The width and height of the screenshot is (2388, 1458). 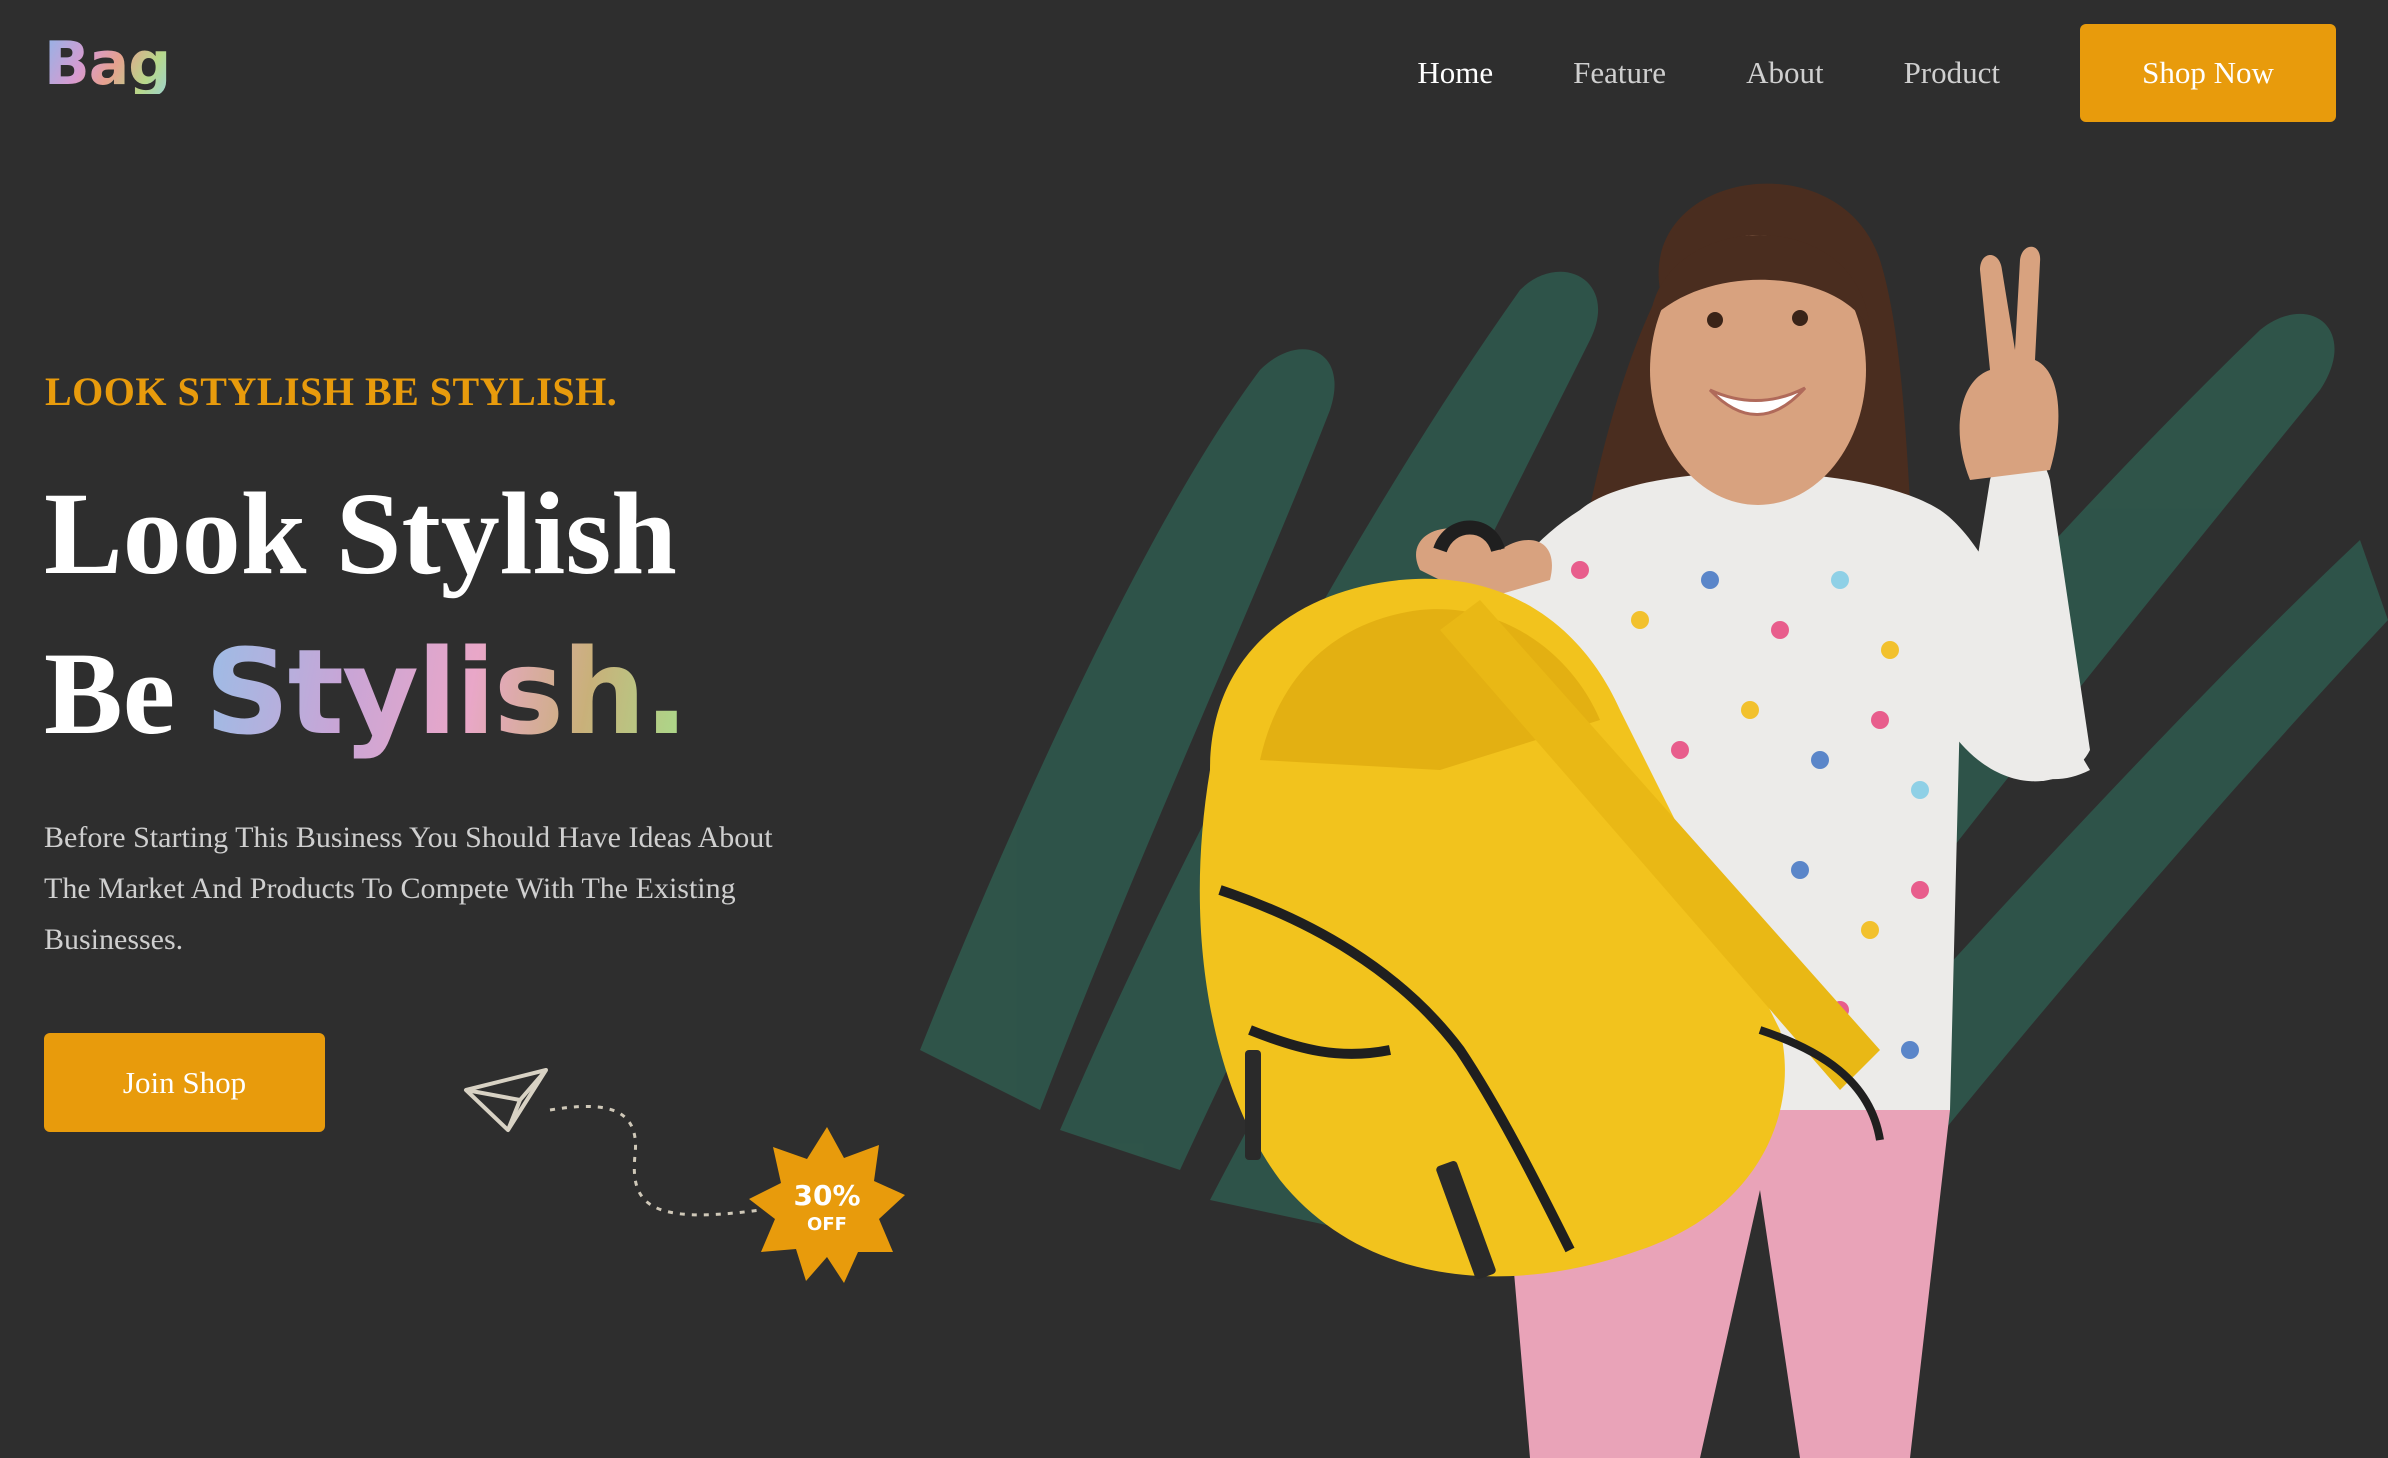 What do you see at coordinates (1952, 73) in the screenshot?
I see `nav-product: Product` at bounding box center [1952, 73].